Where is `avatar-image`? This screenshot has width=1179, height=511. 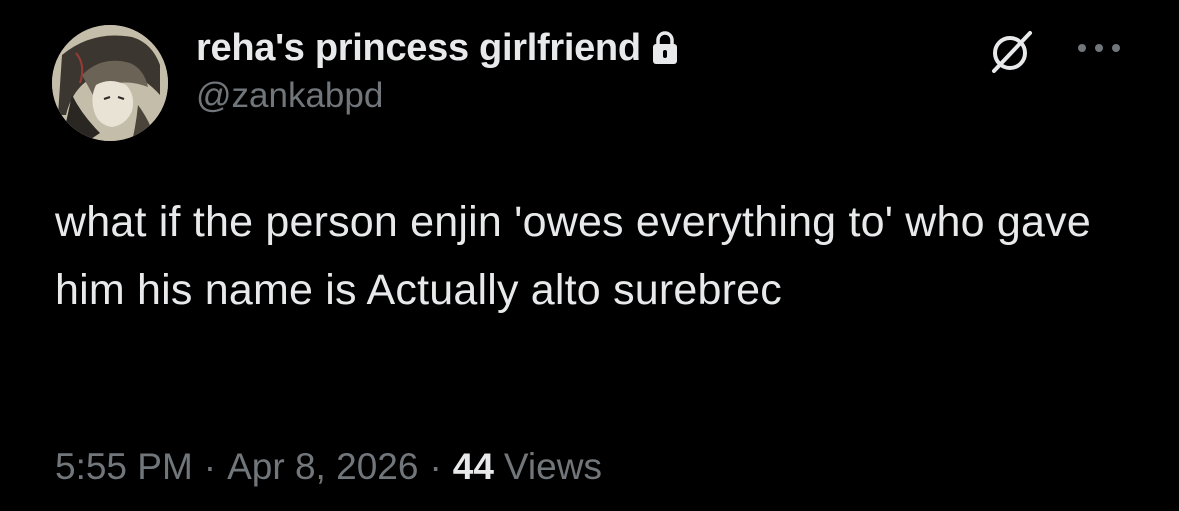
avatar-image is located at coordinates (110, 83).